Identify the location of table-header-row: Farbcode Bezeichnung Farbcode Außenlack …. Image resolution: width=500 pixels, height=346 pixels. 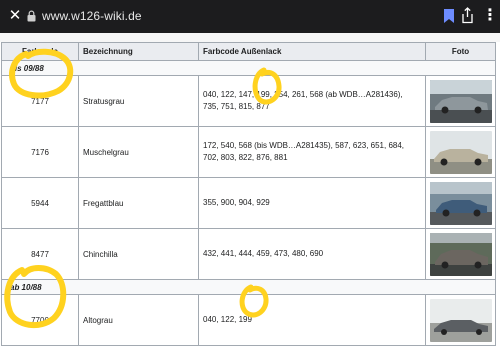
(248, 51).